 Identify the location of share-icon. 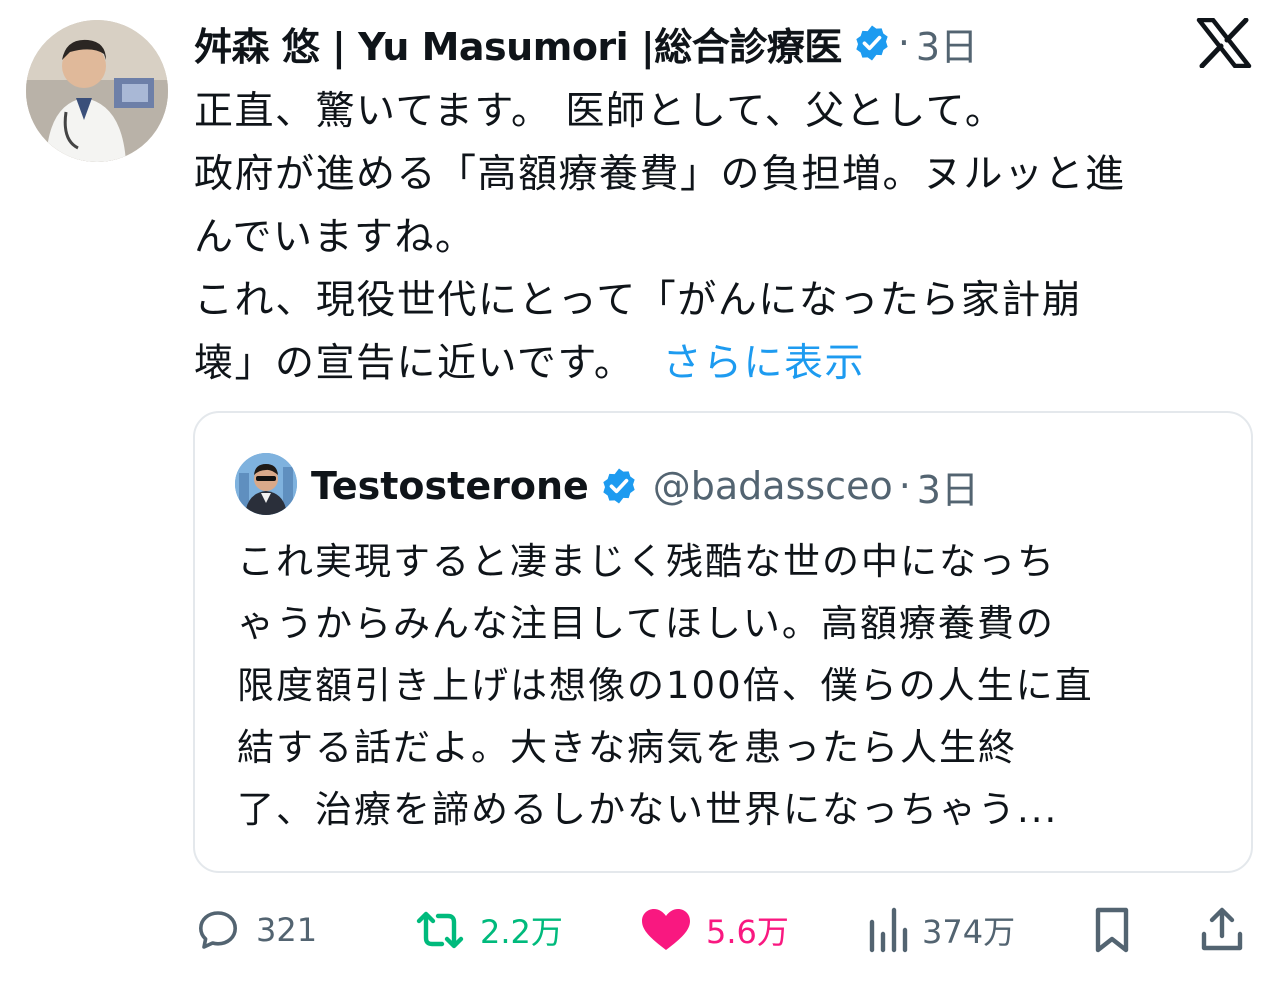
(1222, 929).